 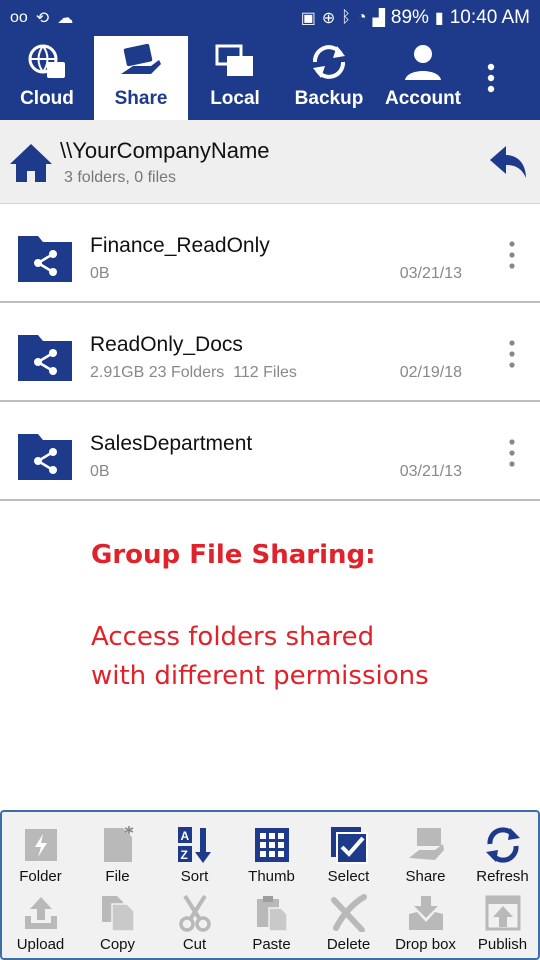 I want to click on promo-heading: Group File Sharing:, so click(x=233, y=555).